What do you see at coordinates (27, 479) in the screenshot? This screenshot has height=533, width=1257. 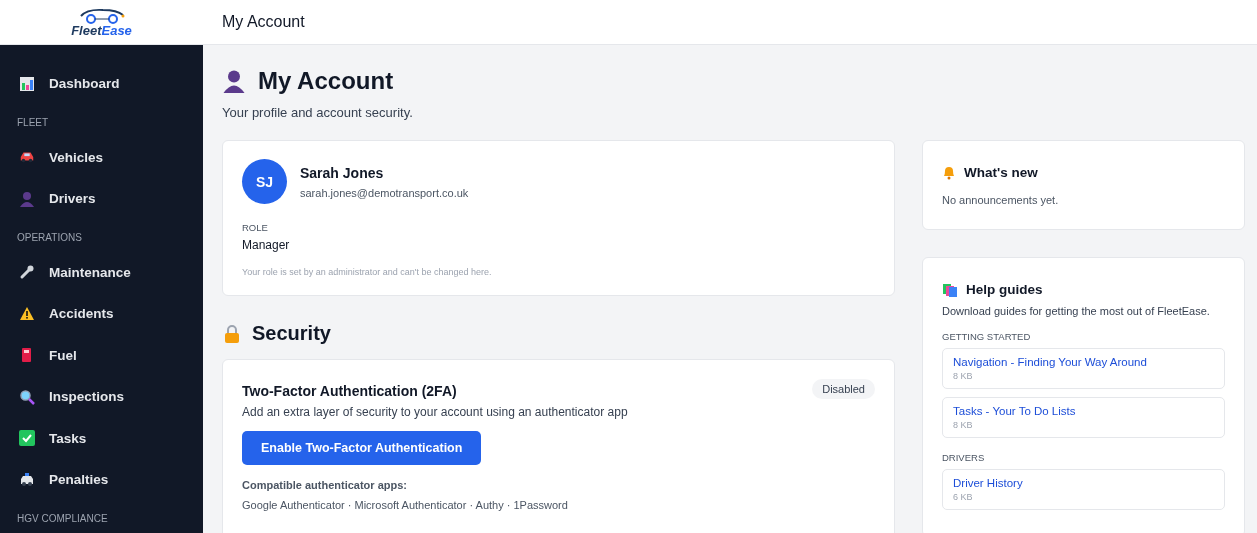 I see `police-car-icon` at bounding box center [27, 479].